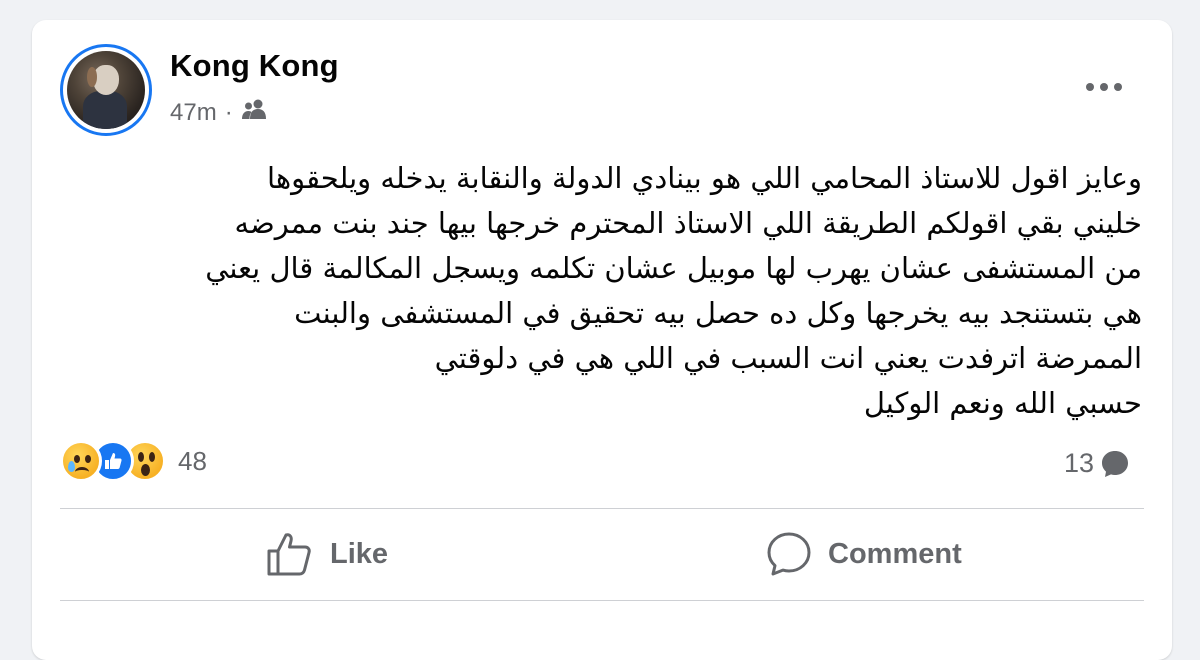 Image resolution: width=1200 pixels, height=660 pixels. I want to click on post-timestamp: 47m, so click(193, 113).